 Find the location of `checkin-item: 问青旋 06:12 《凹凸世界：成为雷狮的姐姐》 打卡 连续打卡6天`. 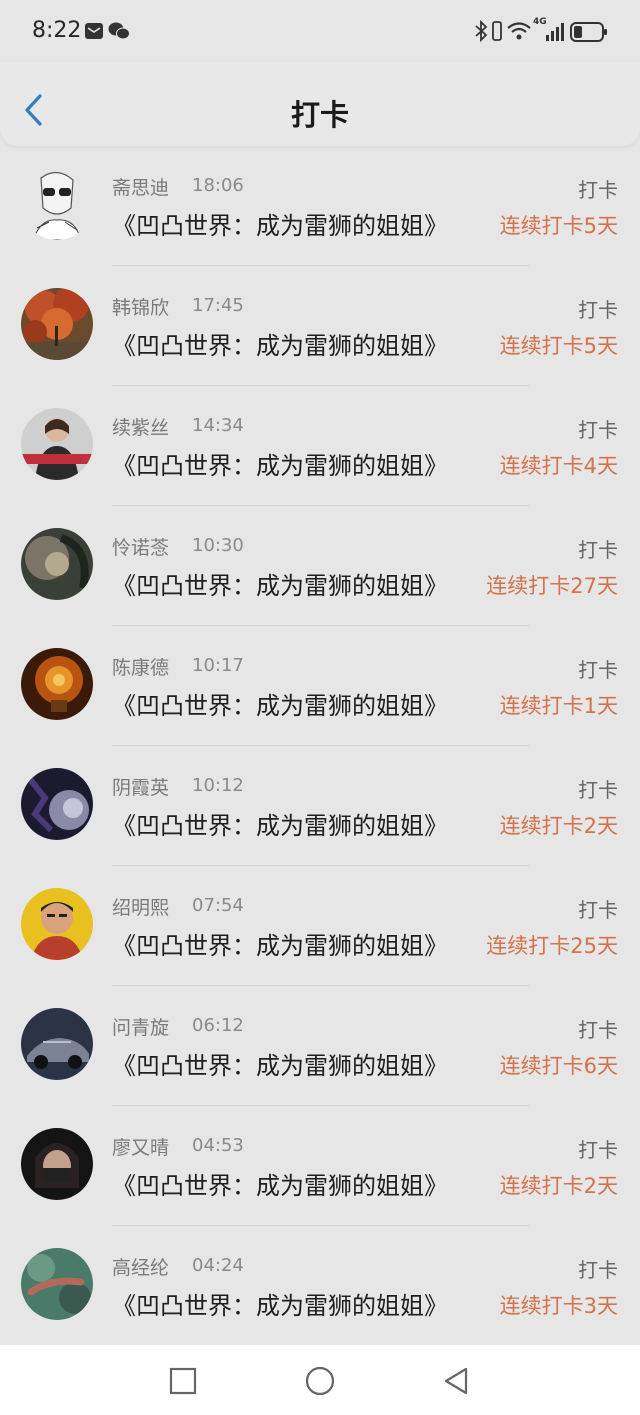

checkin-item: 问青旋 06:12 《凹凸世界：成为雷狮的姐姐》 打卡 连续打卡6天 is located at coordinates (320, 1046).